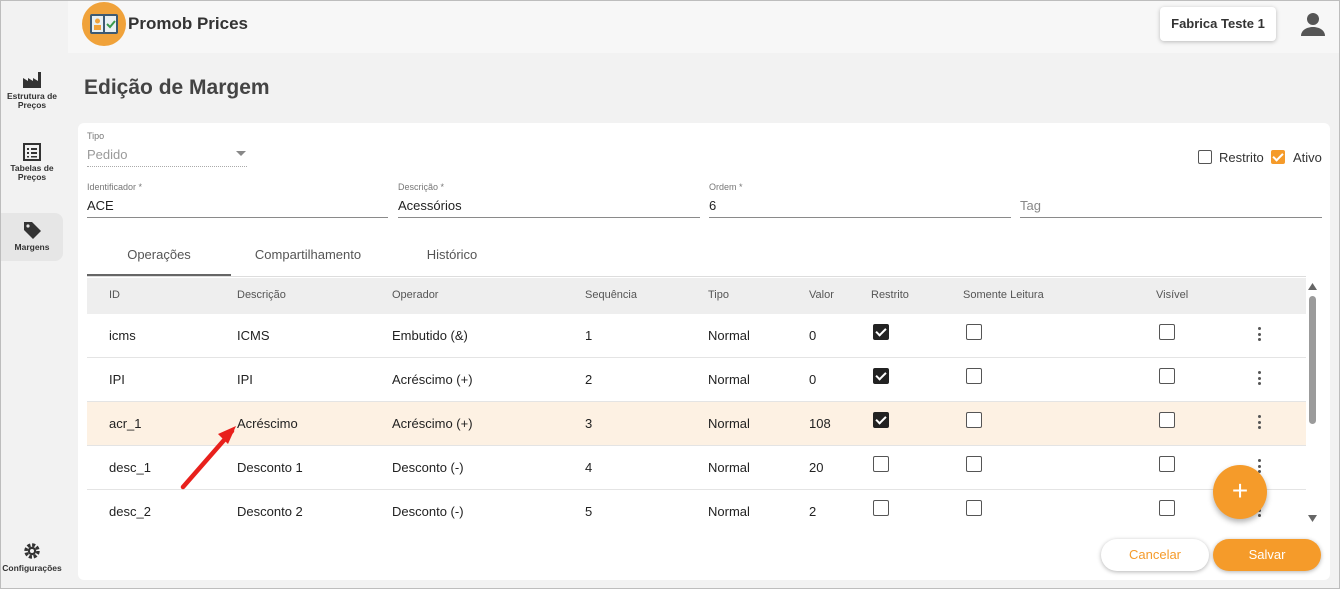  Describe the element at coordinates (718, 295) in the screenshot. I see `column-header-tipo: Tipo` at that location.